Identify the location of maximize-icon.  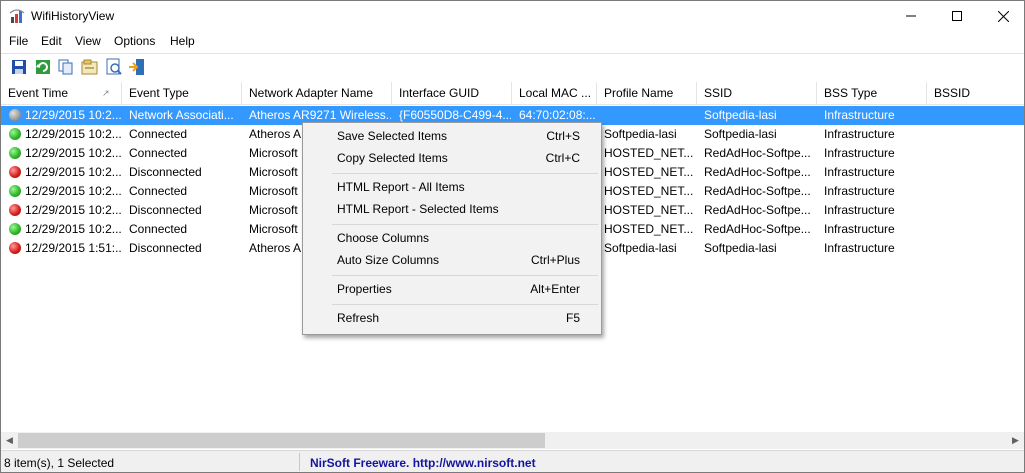
(957, 16).